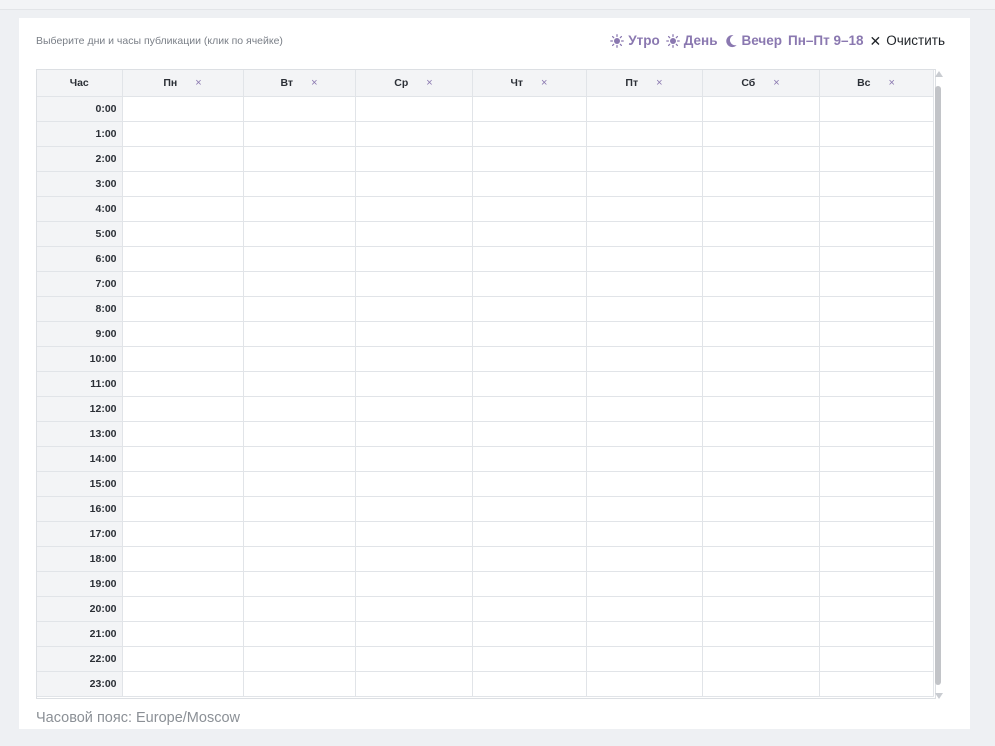 Image resolution: width=995 pixels, height=746 pixels. Describe the element at coordinates (939, 74) in the screenshot. I see `scroll-up-arrow-icon` at that location.